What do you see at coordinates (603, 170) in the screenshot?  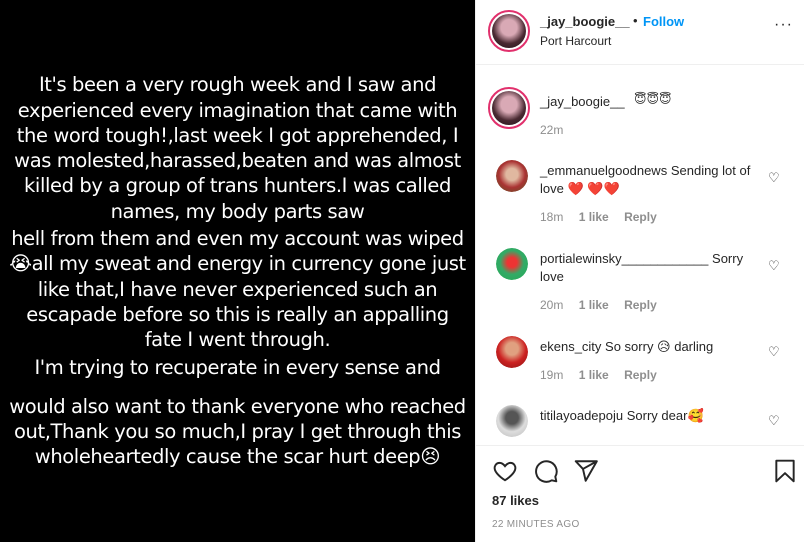 I see `comment-username: _emmanuelgoodnews` at bounding box center [603, 170].